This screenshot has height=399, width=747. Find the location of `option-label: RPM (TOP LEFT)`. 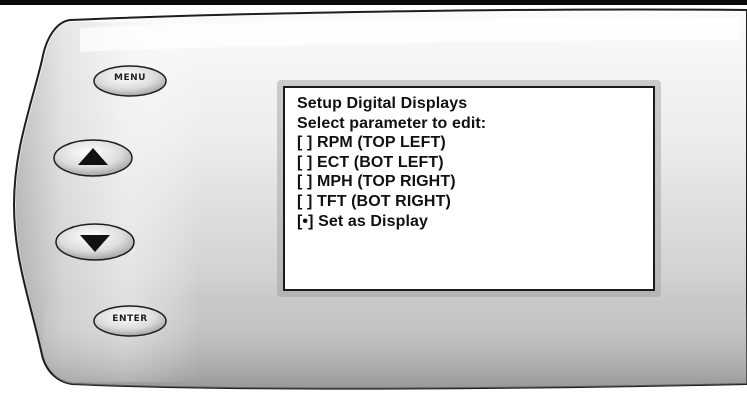

option-label: RPM (TOP LEFT) is located at coordinates (381, 143).